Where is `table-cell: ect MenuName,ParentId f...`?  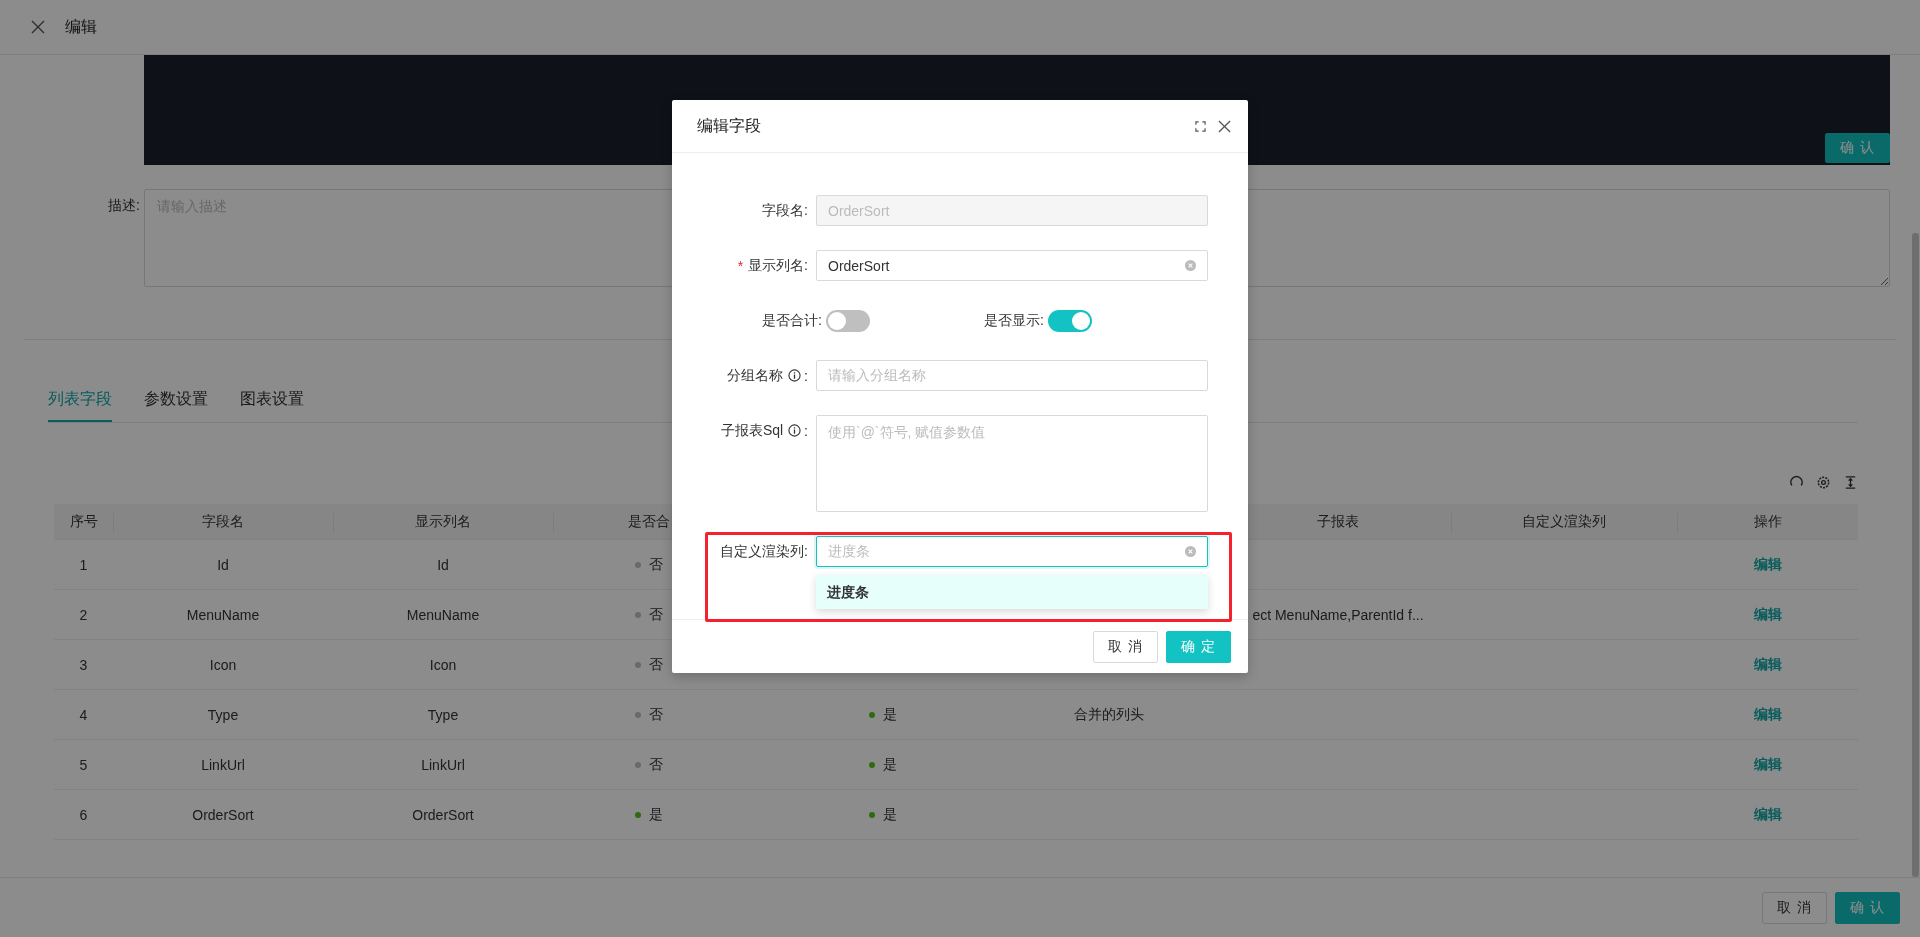 table-cell: ect MenuName,ParentId f... is located at coordinates (1338, 614).